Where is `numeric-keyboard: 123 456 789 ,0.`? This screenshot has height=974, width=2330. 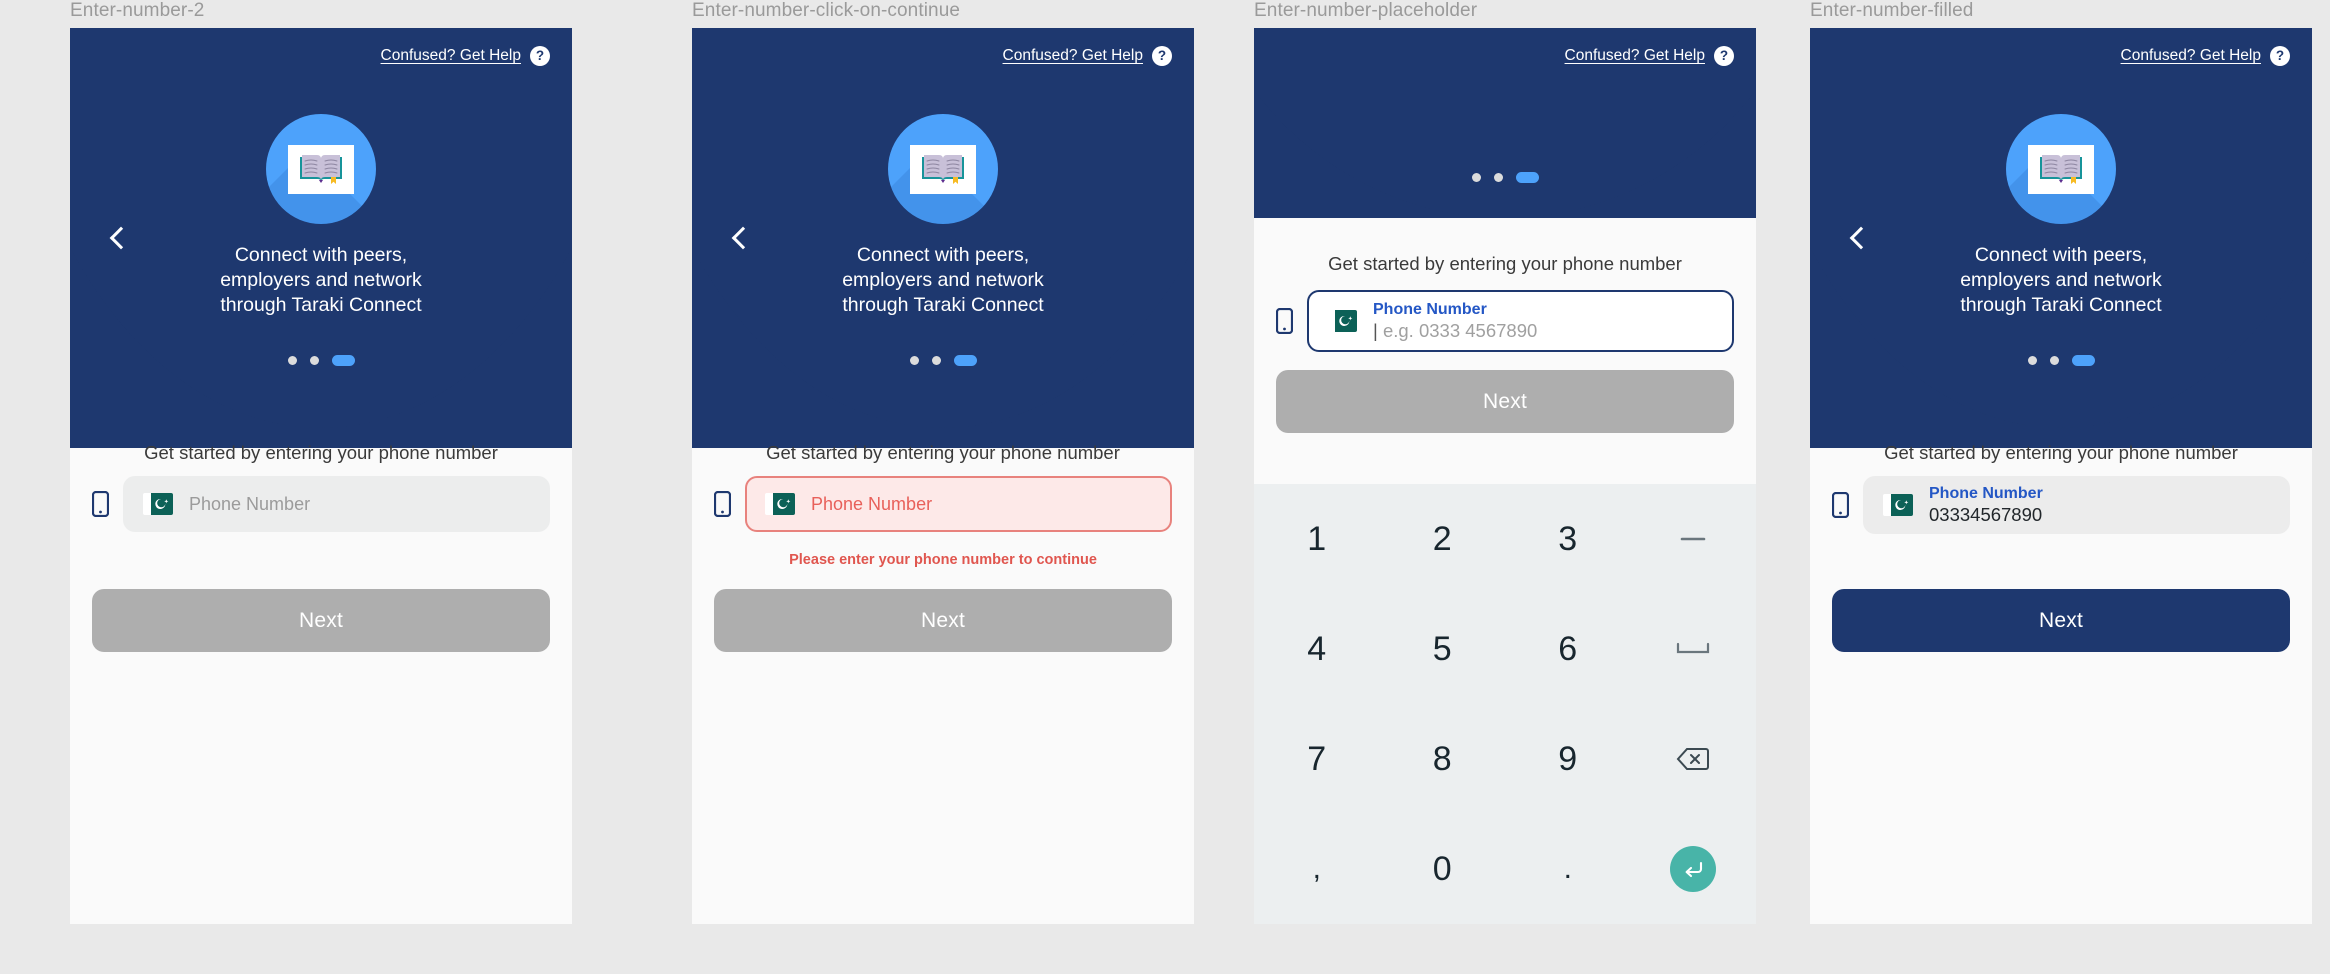 numeric-keyboard: 123 456 789 ,0. is located at coordinates (1505, 704).